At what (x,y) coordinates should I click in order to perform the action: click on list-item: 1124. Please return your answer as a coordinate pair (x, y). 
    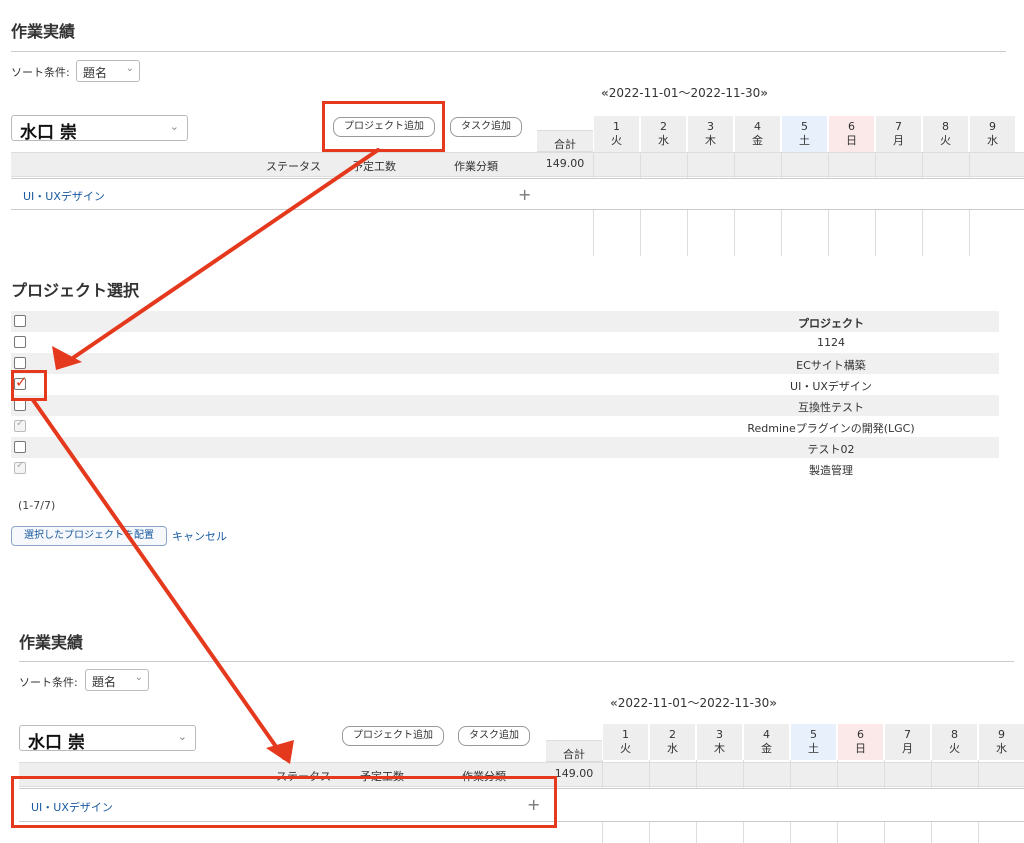
    Looking at the image, I should click on (505, 342).